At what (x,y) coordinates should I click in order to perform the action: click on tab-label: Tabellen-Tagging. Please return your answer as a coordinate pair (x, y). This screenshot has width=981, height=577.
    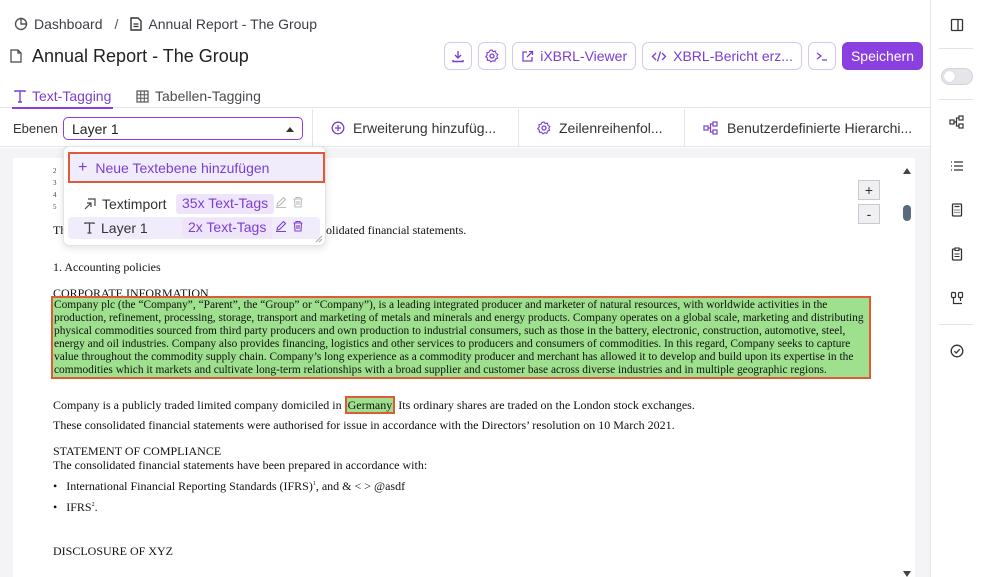
    Looking at the image, I should click on (208, 96).